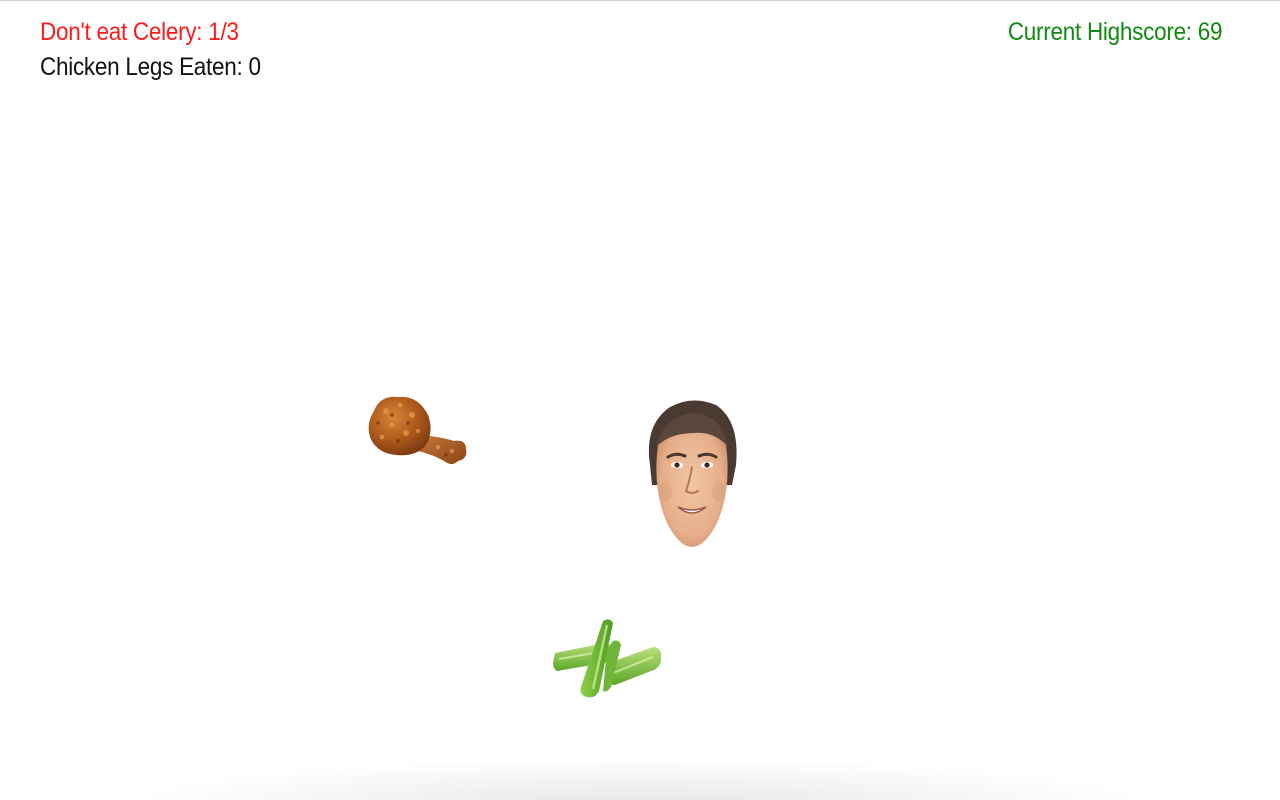 This screenshot has width=1280, height=800. Describe the element at coordinates (139, 32) in the screenshot. I see `celery-warning-counter: Don't eat Celery: 1/3` at that location.